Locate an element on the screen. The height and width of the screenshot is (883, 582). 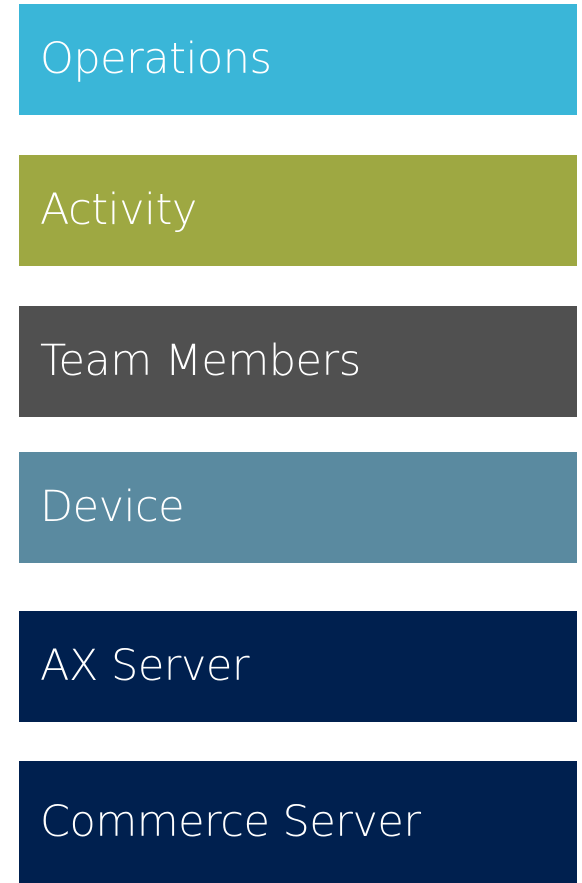
tile-label: Device is located at coordinates (112, 507).